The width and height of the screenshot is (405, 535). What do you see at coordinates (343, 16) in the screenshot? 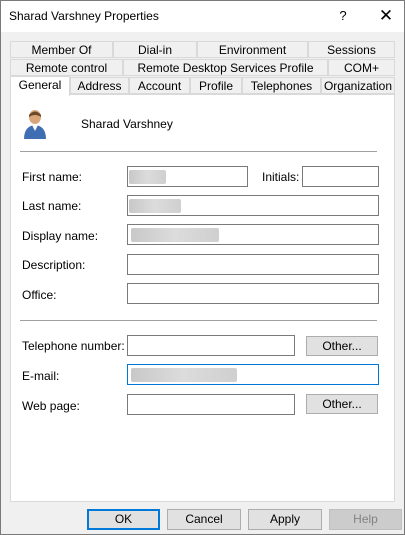
I see `help-icon: ?` at bounding box center [343, 16].